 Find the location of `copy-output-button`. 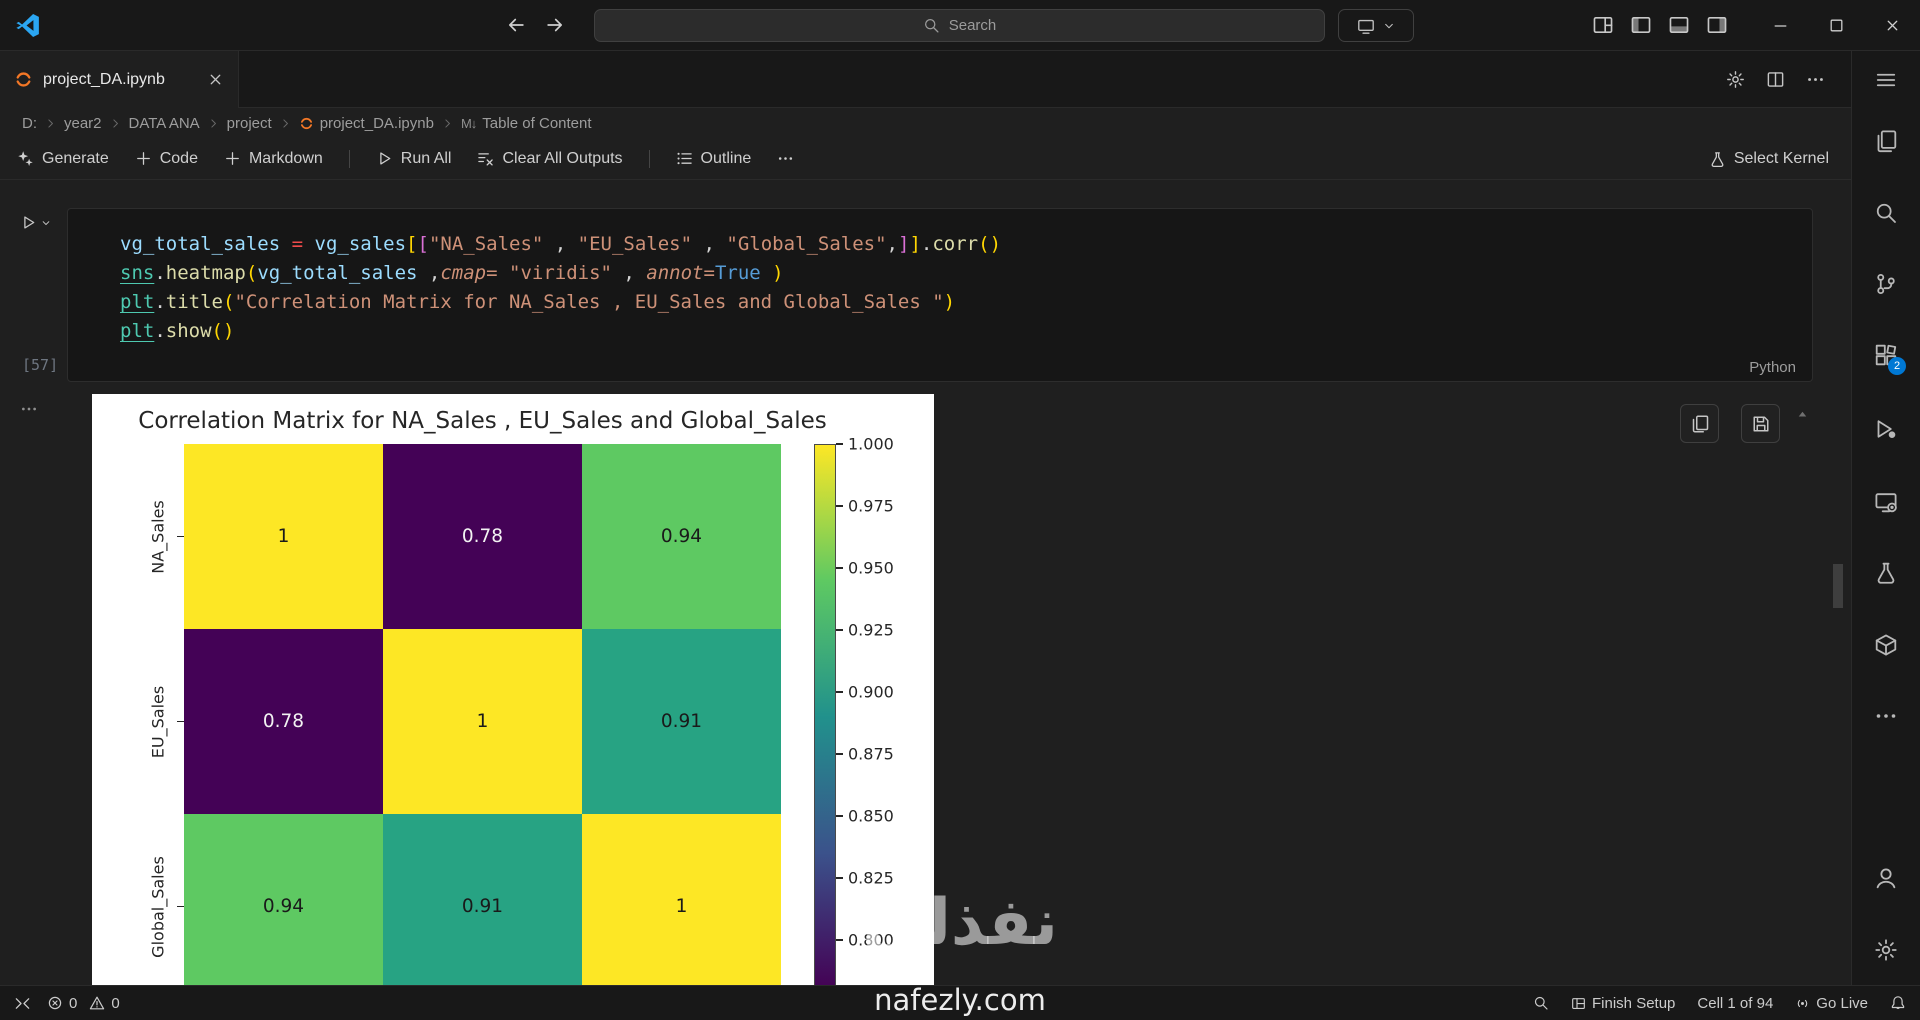

copy-output-button is located at coordinates (1699, 423).